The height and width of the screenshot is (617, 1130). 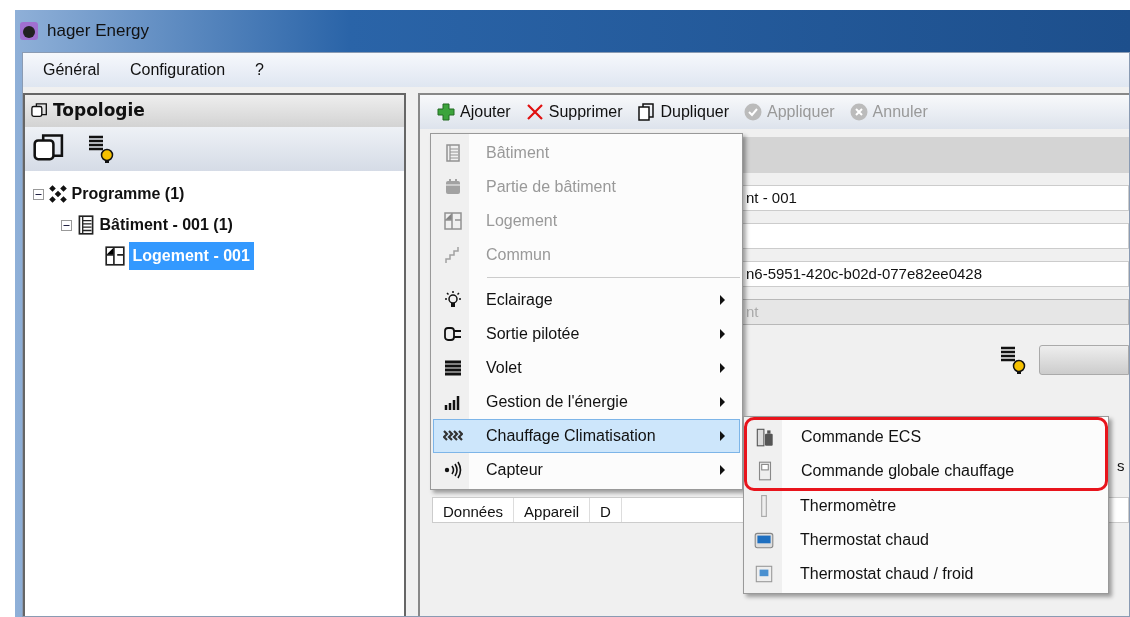 I want to click on toolbar-button: Ajouter, so click(x=473, y=112).